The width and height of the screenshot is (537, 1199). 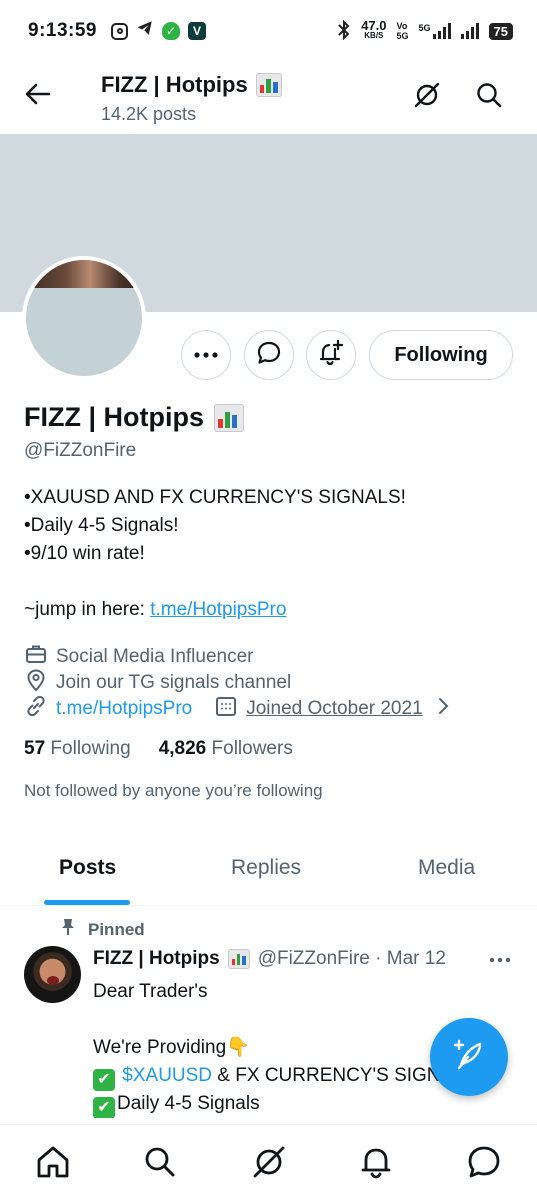 What do you see at coordinates (500, 962) in the screenshot?
I see `post-more-icon` at bounding box center [500, 962].